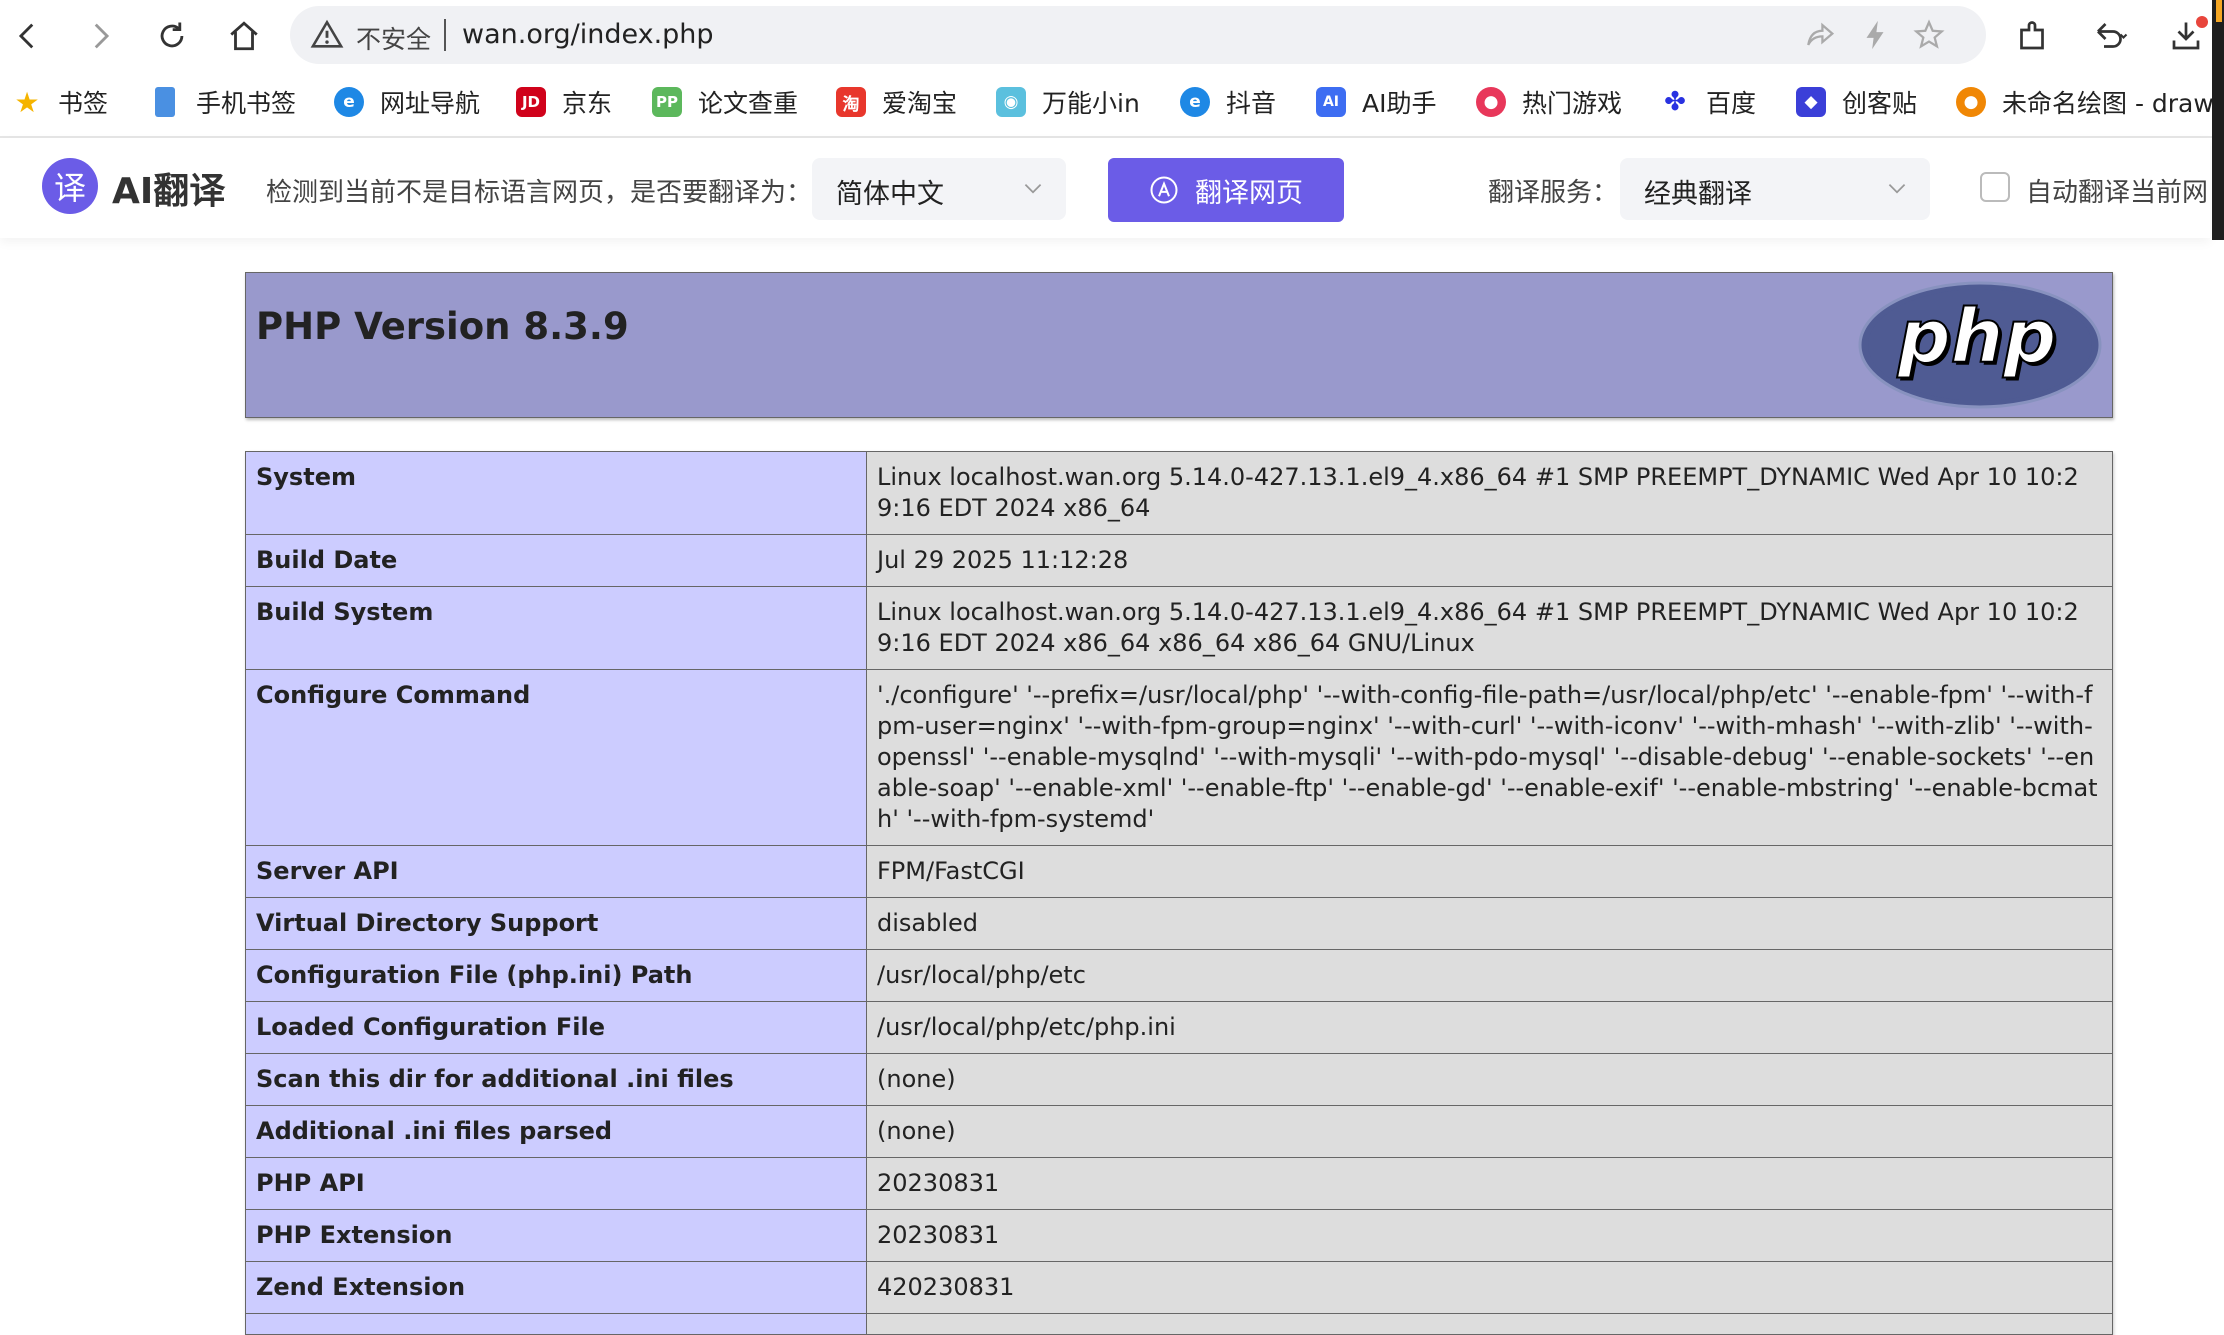  I want to click on translate-service-value: 经典翻译, so click(1698, 194).